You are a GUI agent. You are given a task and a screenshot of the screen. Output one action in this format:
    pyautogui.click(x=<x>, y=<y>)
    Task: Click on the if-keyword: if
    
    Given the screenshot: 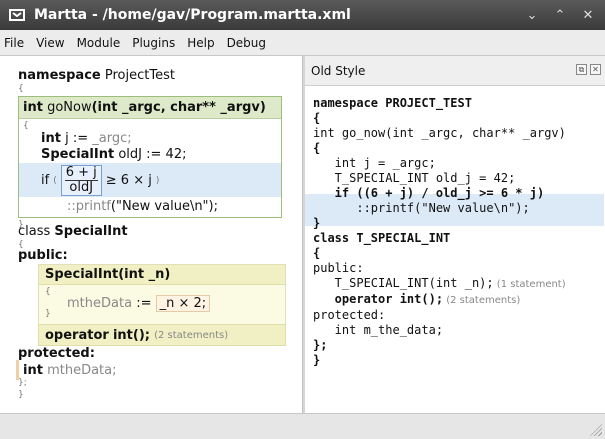 What is the action you would take?
    pyautogui.click(x=45, y=180)
    